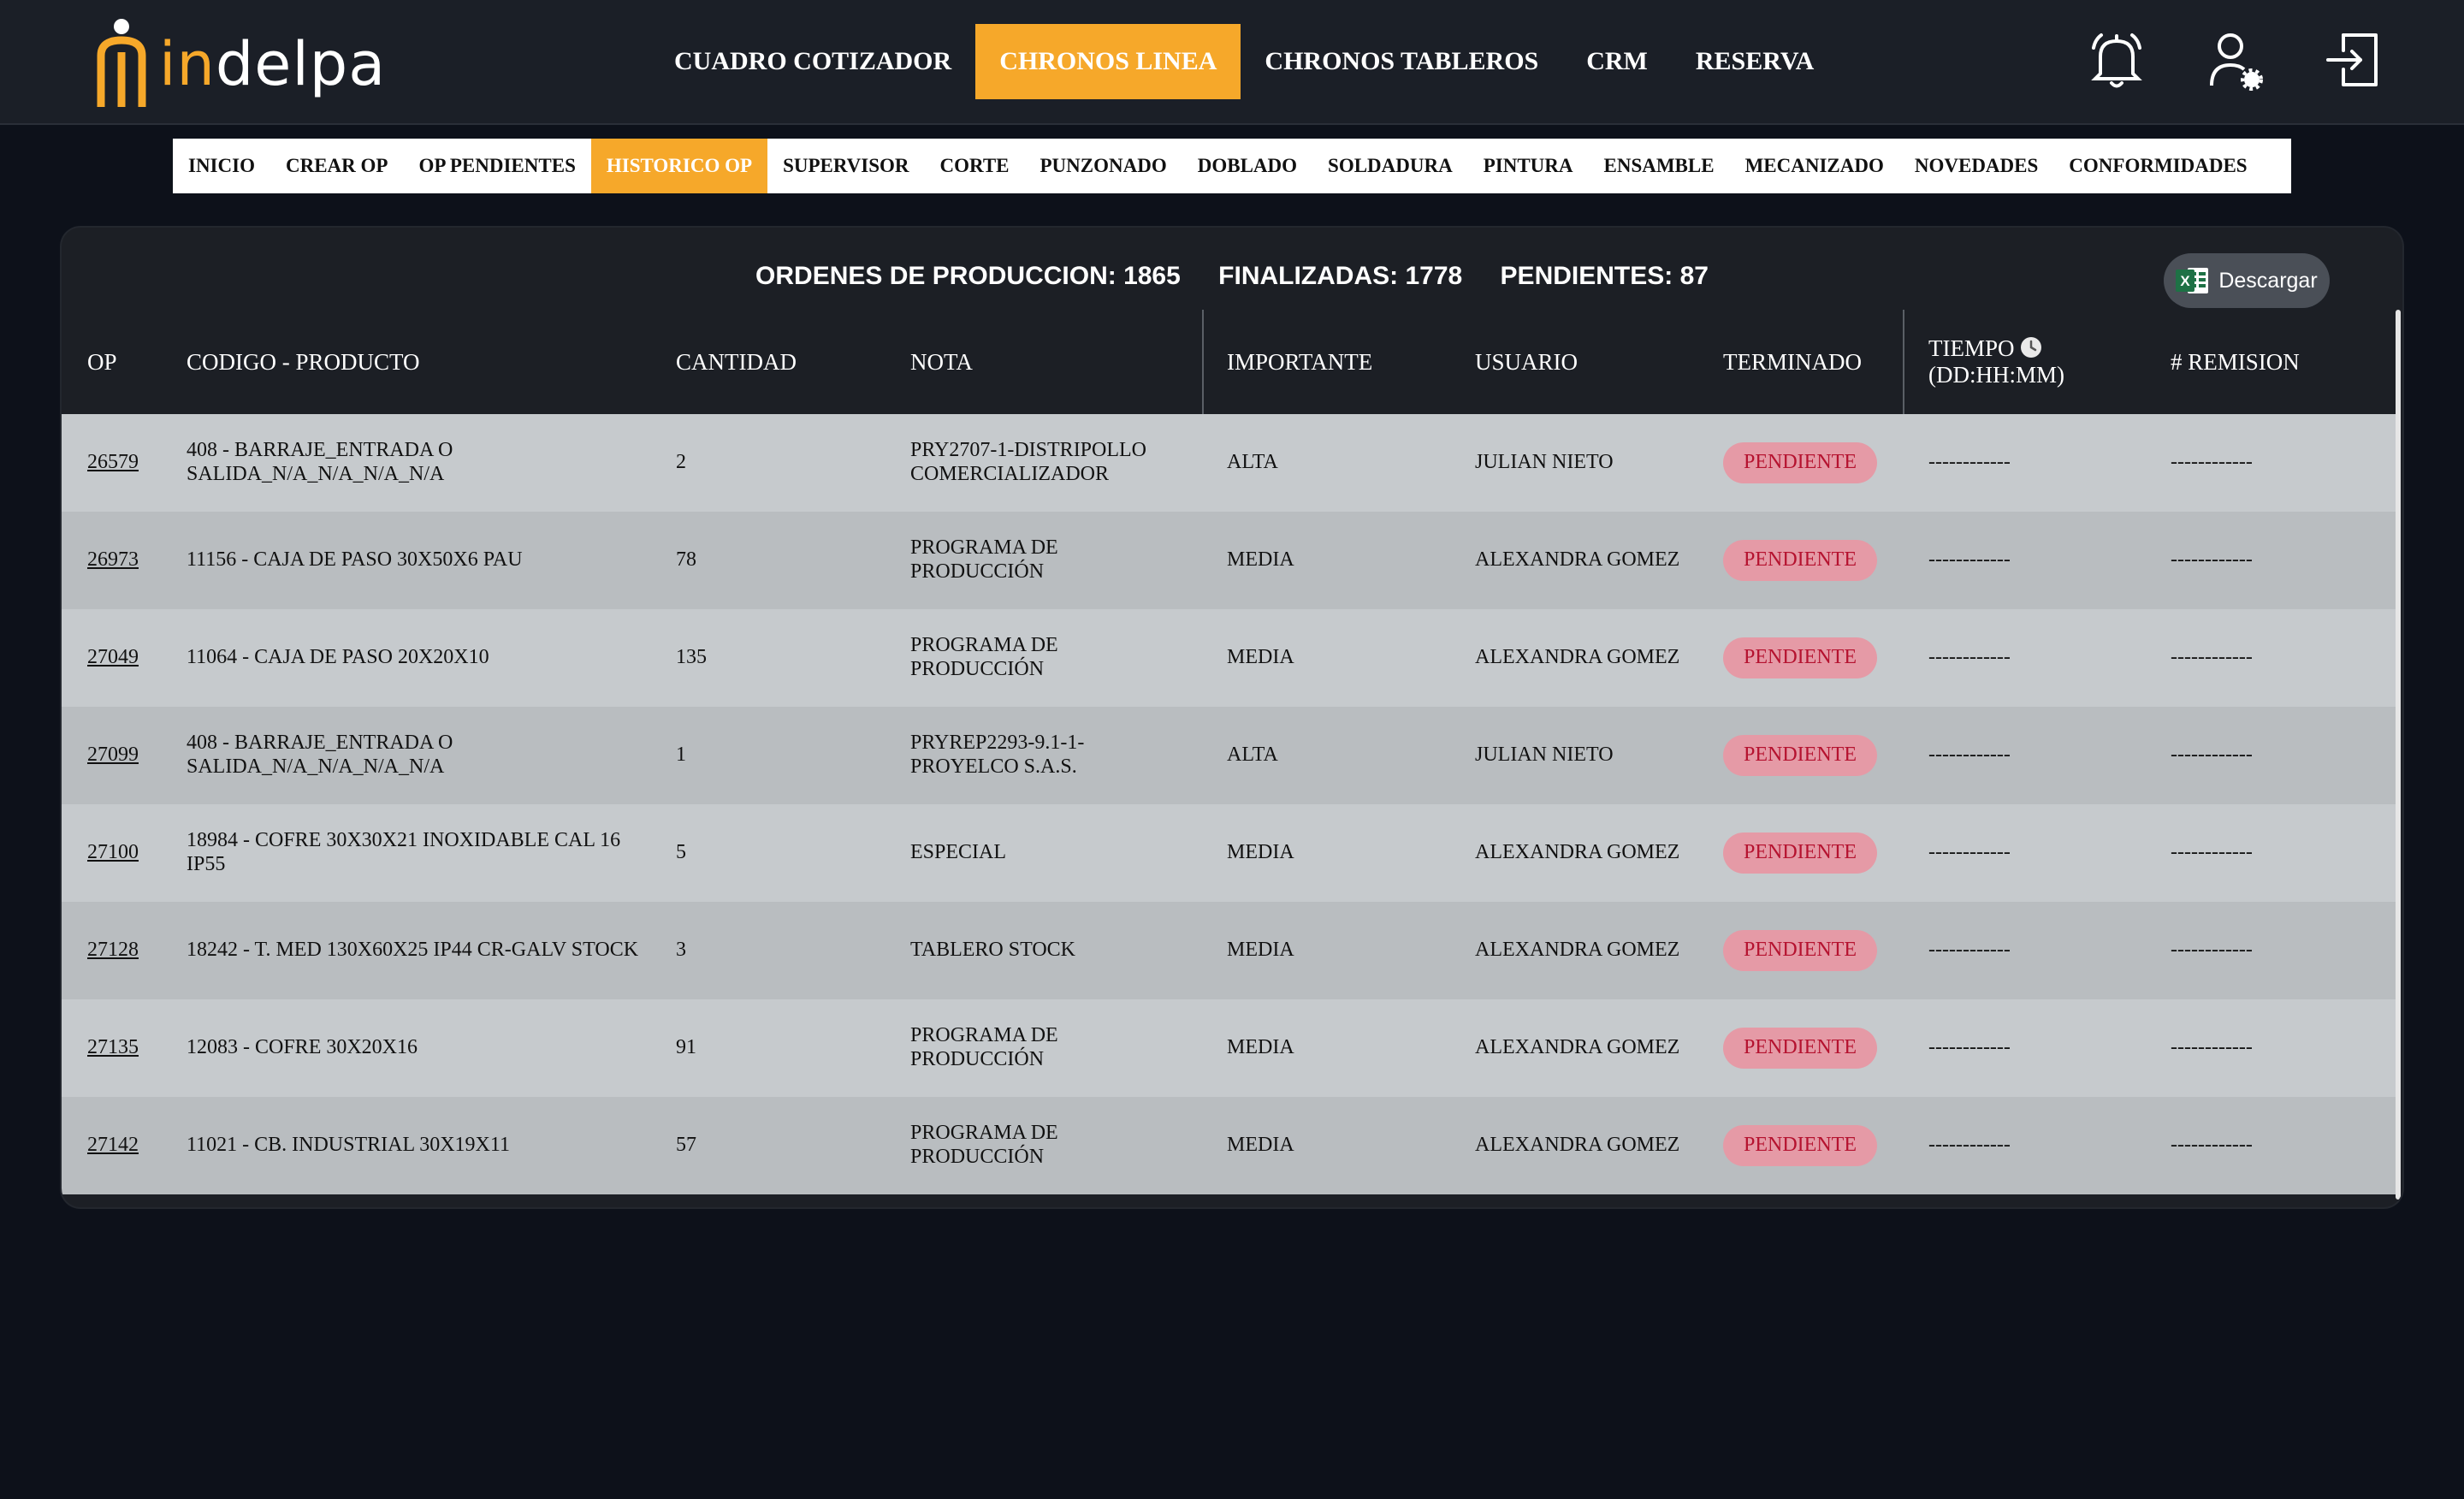 This screenshot has height=1499, width=2464. Describe the element at coordinates (130, 853) in the screenshot. I see `op-link: 27100` at that location.